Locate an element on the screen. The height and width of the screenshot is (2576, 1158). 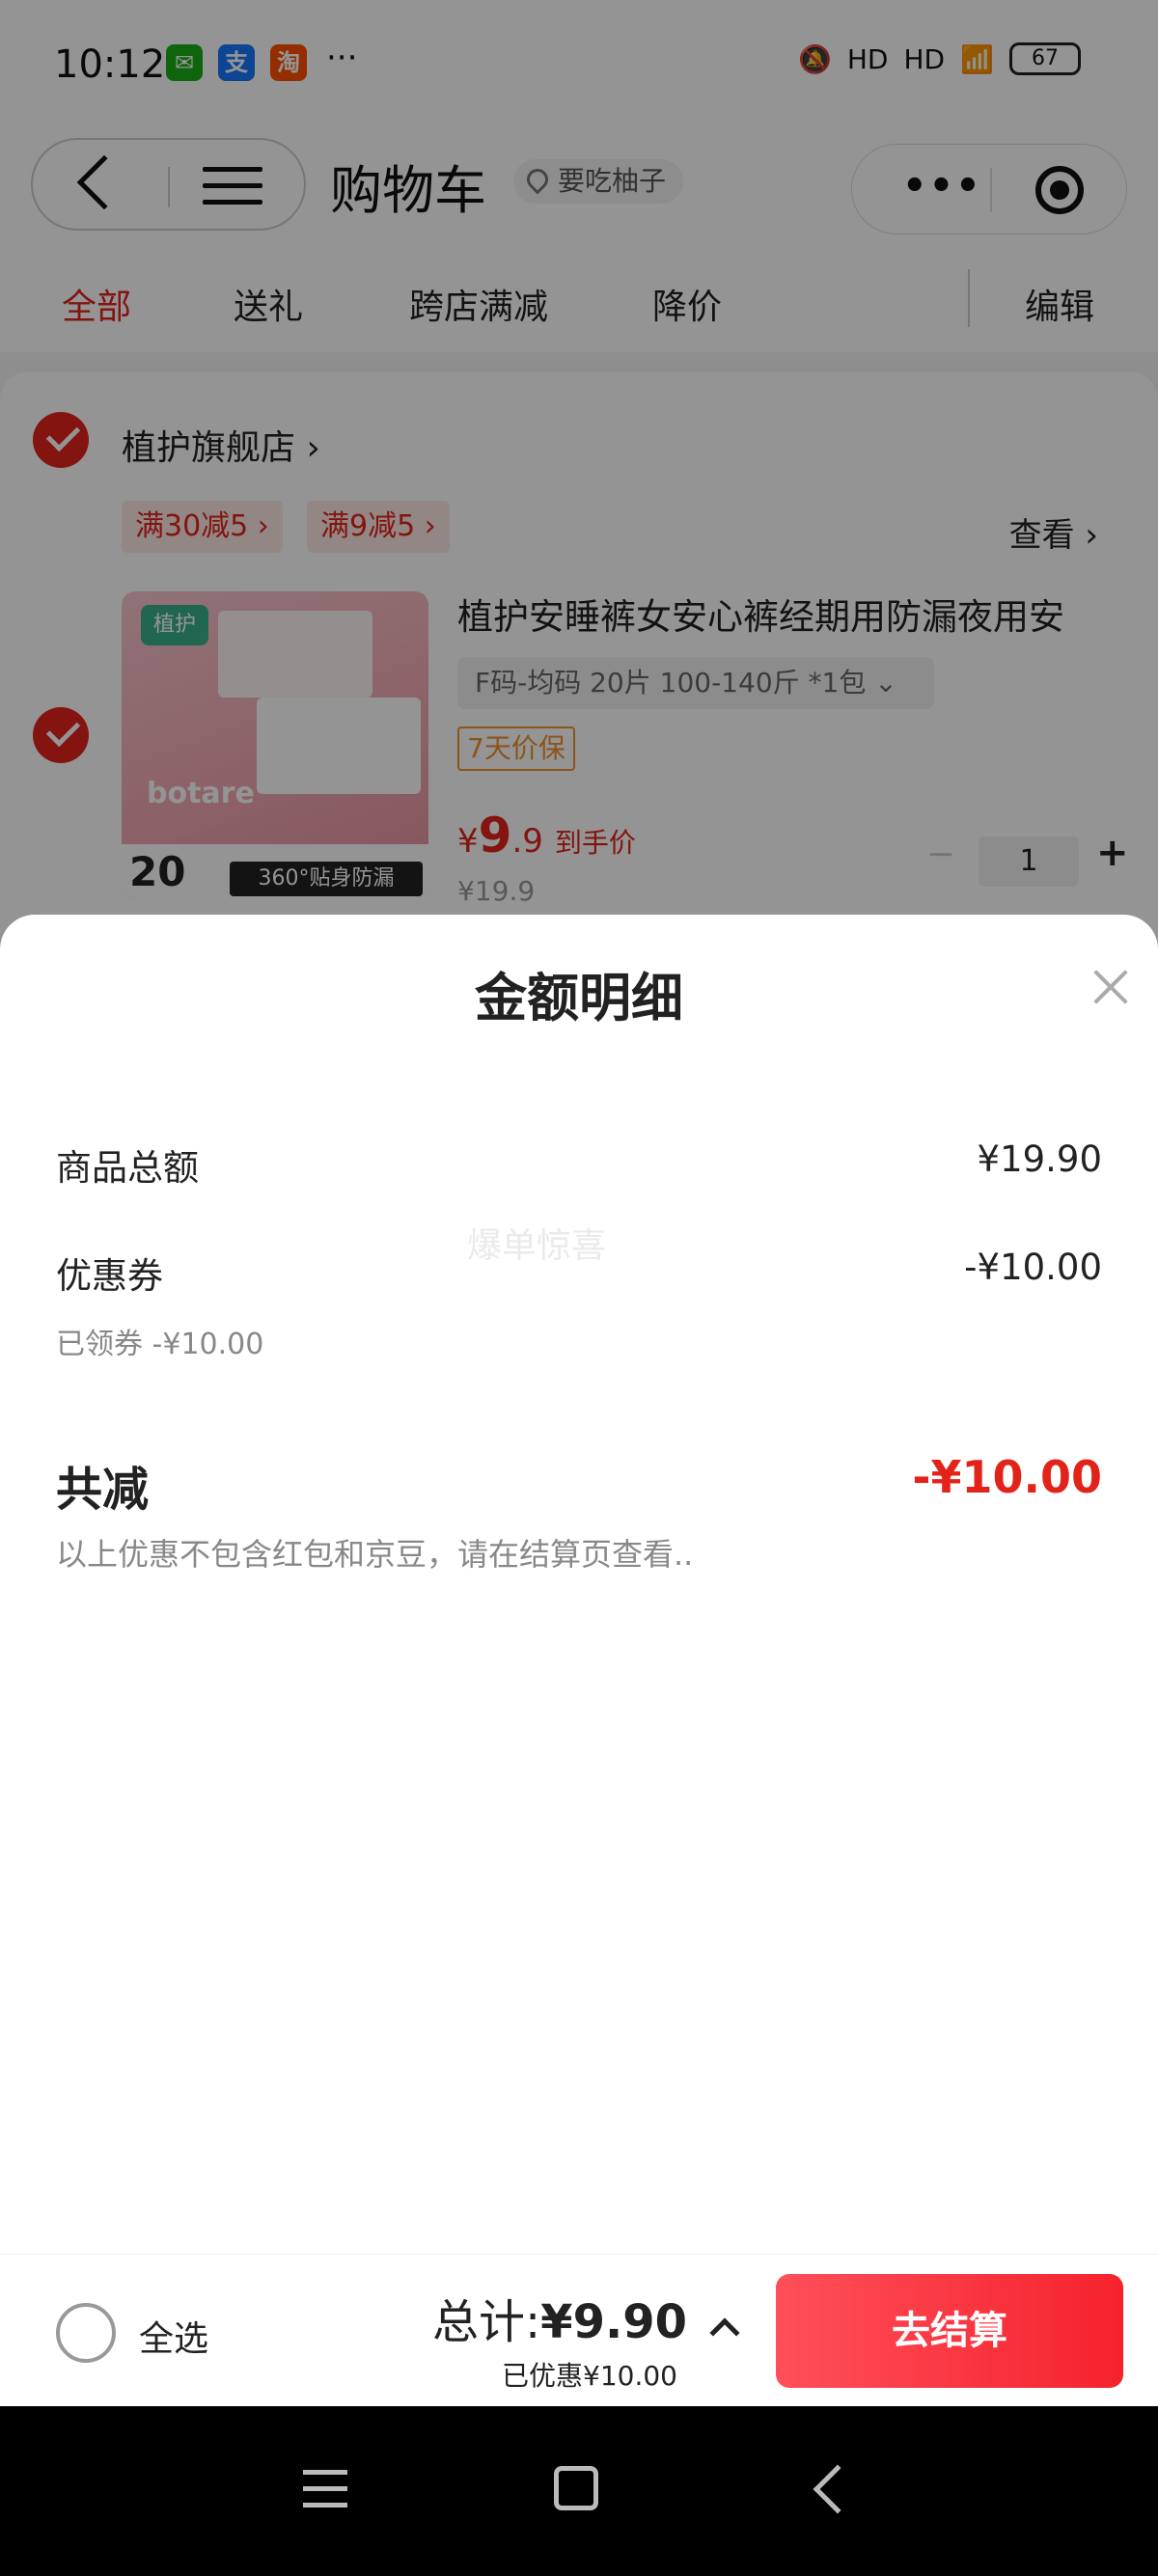
discount-note: 以上优惠不包含红包和京豆，请在结算页查看.. is located at coordinates (375, 1555).